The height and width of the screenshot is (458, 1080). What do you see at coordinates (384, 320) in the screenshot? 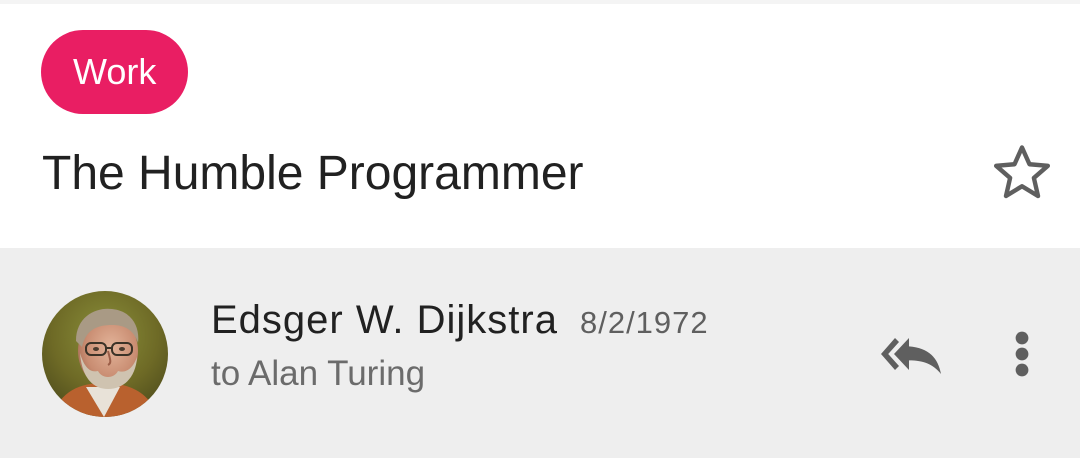
I see `sender-name: Edsger W. Dijkstra` at bounding box center [384, 320].